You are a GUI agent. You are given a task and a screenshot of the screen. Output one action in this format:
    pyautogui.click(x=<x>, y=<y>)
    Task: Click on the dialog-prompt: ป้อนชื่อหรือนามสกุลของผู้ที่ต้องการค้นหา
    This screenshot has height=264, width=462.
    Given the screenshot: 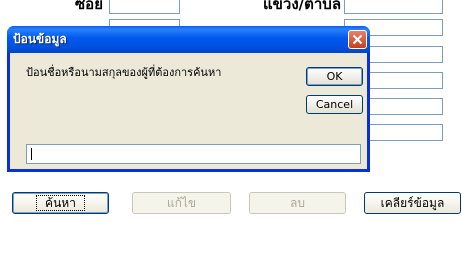 What is the action you would take?
    pyautogui.click(x=124, y=72)
    